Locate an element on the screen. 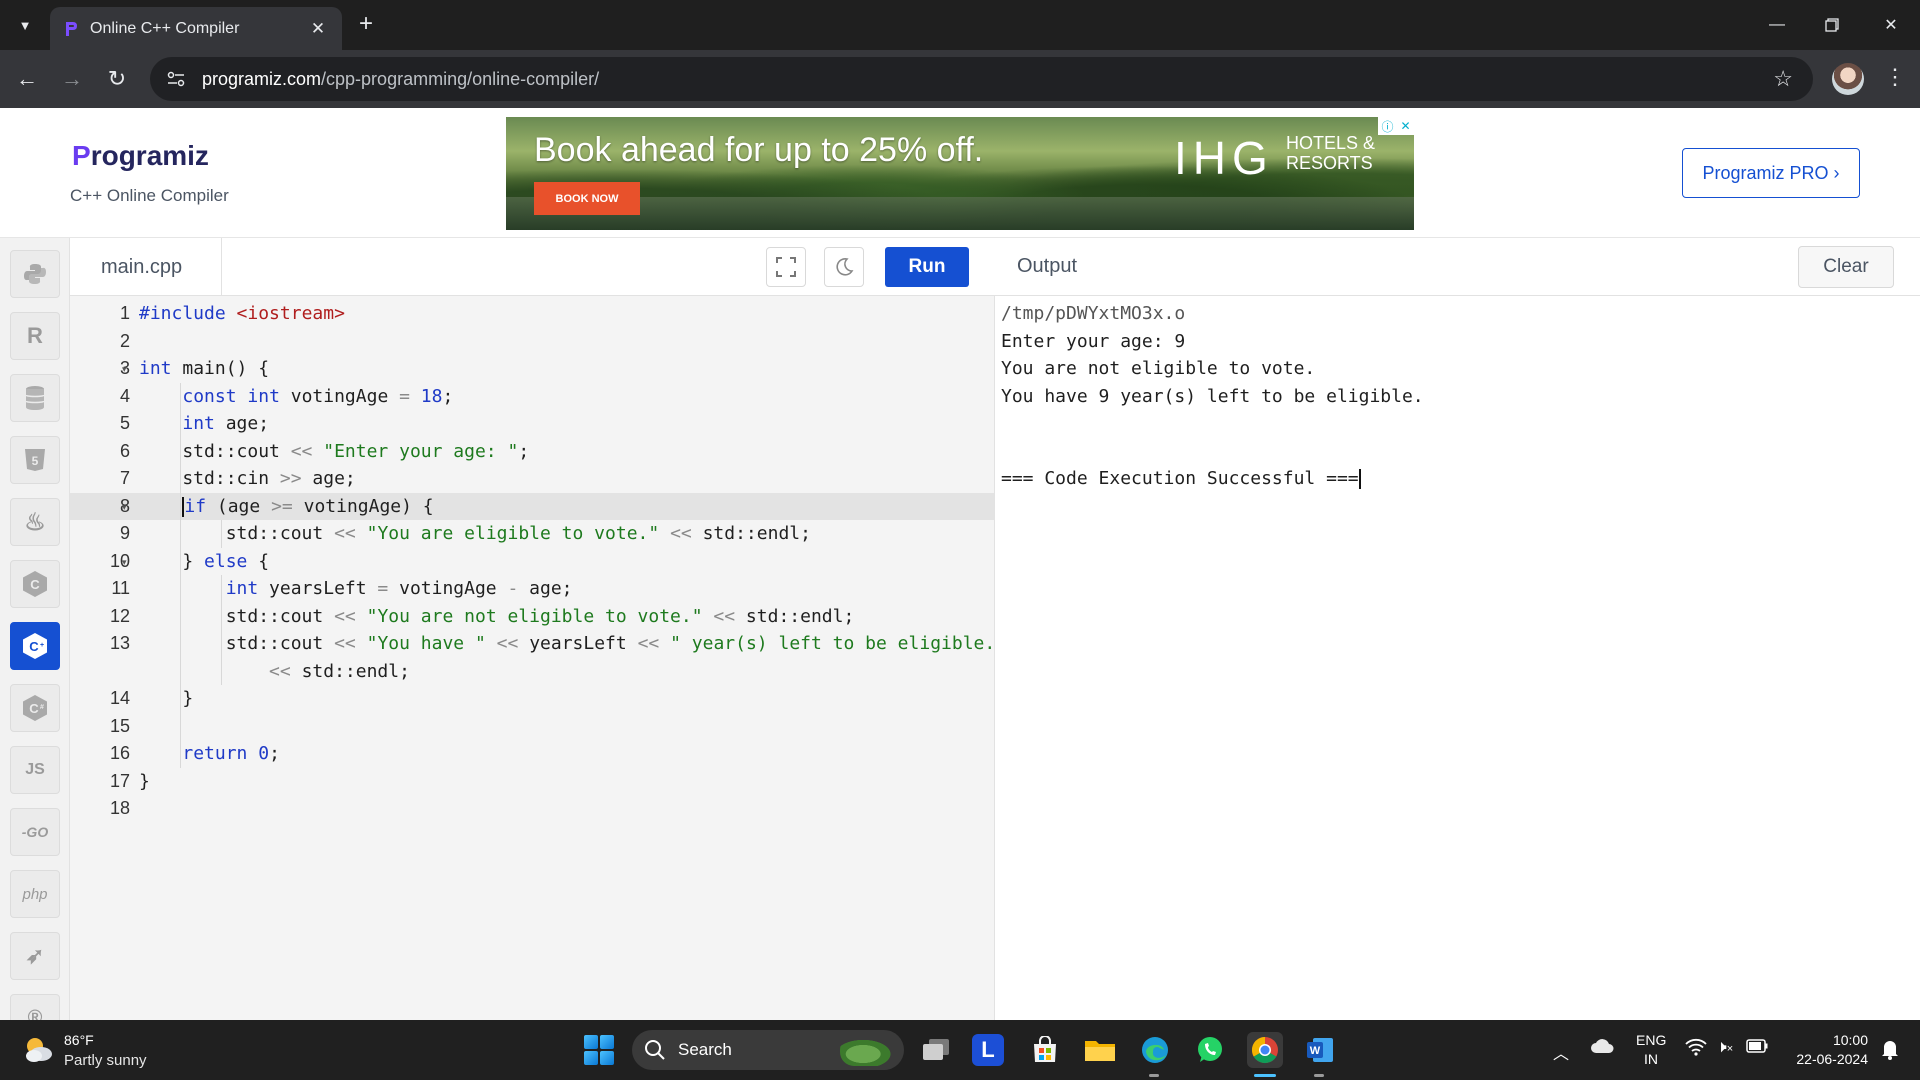  code-line: return 0; is located at coordinates (209, 754).